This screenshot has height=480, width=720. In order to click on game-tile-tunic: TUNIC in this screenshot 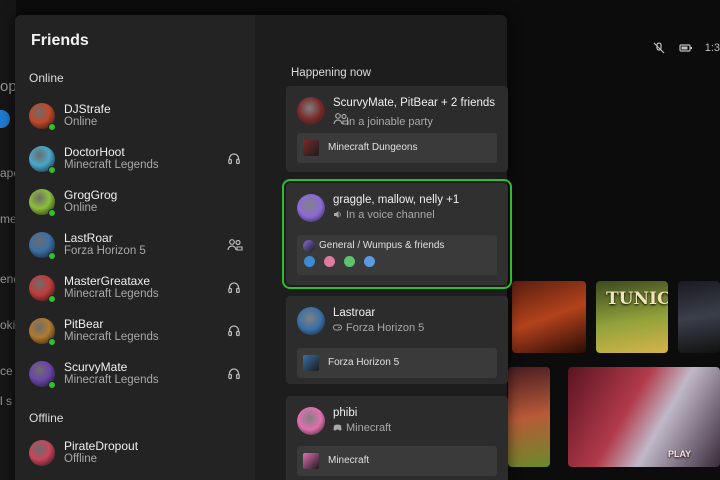, I will do `click(632, 317)`.